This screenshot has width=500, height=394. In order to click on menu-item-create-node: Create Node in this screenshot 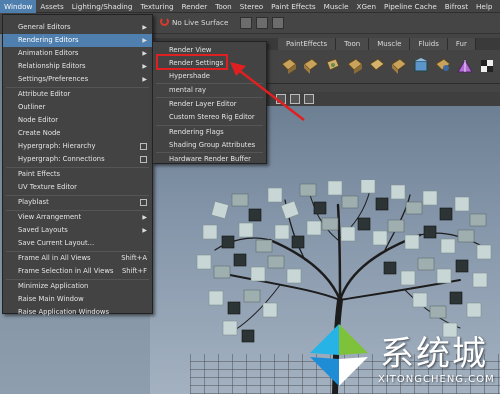, I will do `click(77, 133)`.